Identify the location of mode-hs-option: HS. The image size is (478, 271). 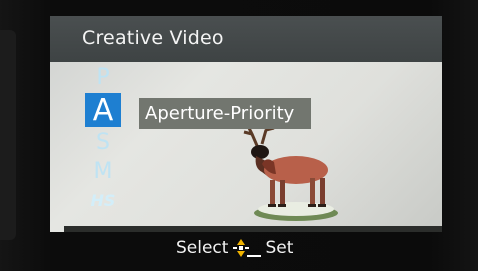
(103, 200).